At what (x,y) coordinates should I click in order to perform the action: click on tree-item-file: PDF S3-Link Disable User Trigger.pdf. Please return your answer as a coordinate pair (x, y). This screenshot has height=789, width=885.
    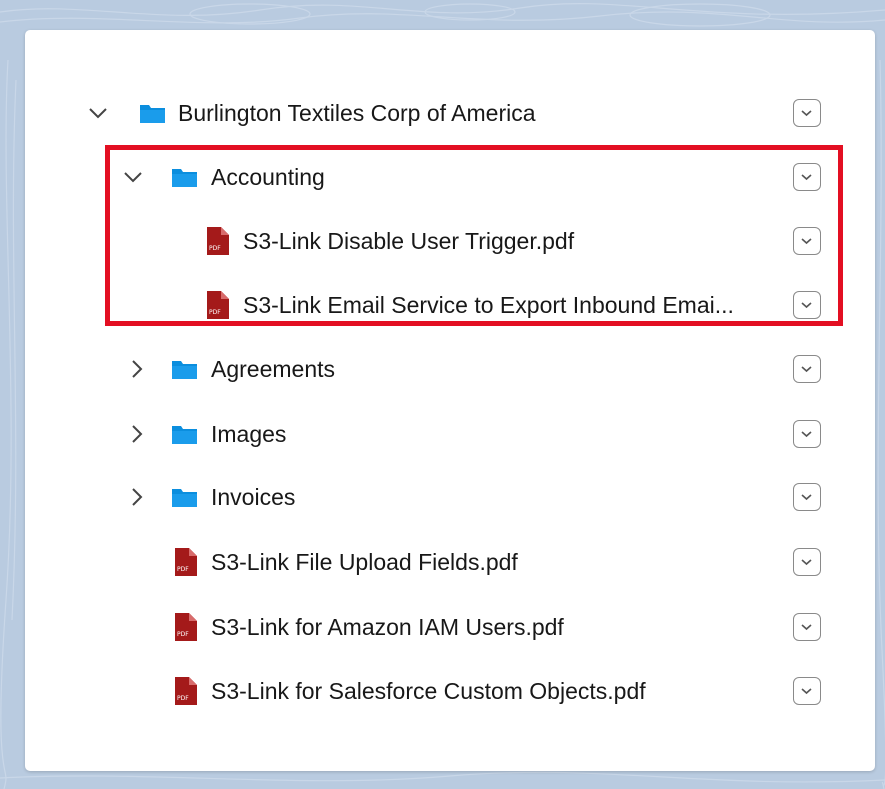
    Looking at the image, I should click on (450, 241).